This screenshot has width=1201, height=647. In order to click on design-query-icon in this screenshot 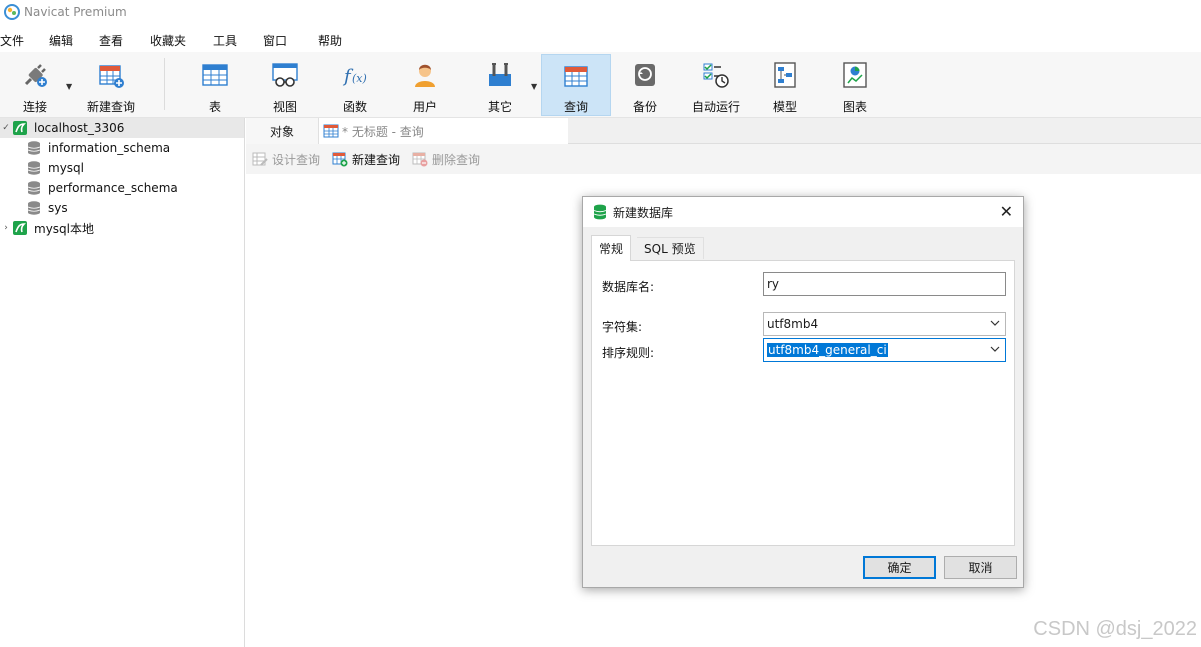, I will do `click(260, 159)`.